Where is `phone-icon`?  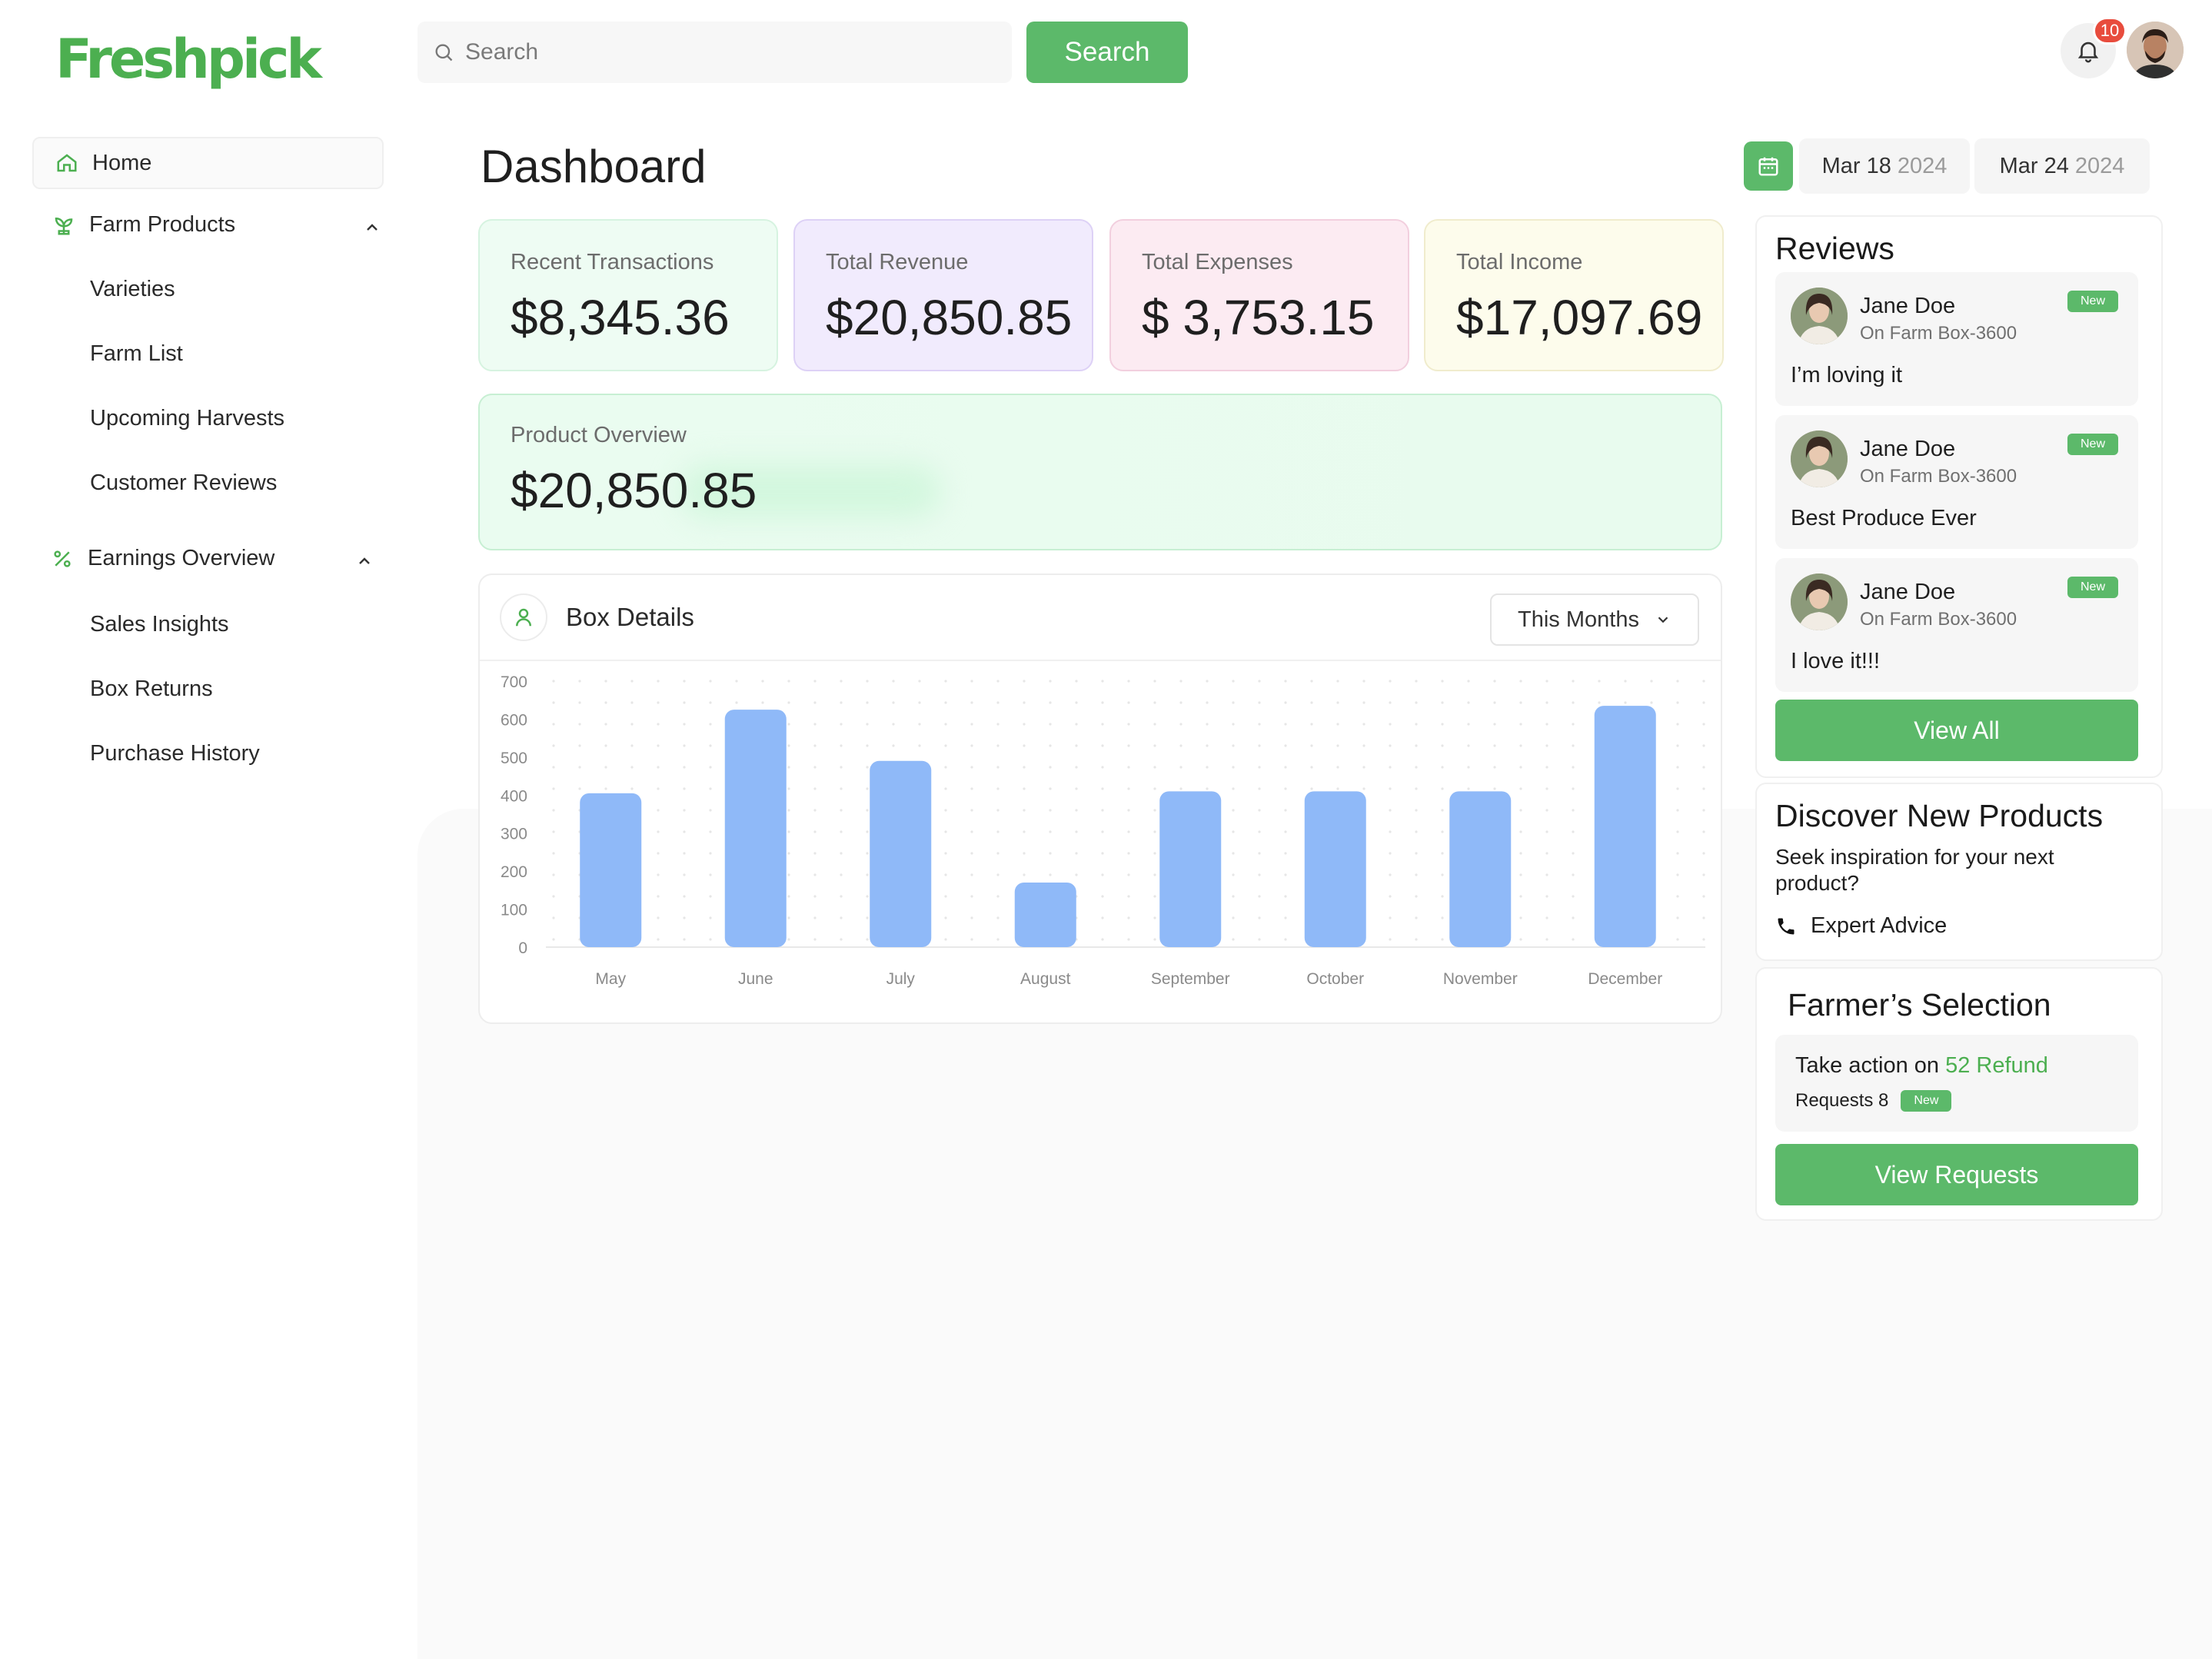
phone-icon is located at coordinates (1786, 926).